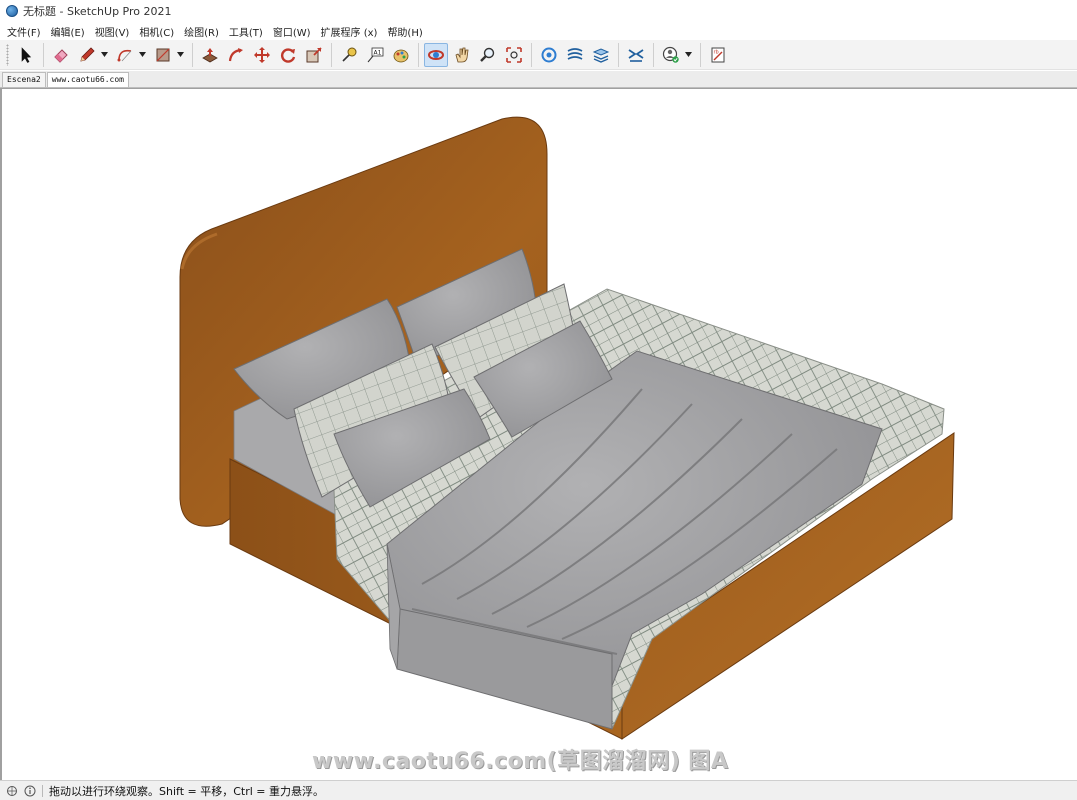 This screenshot has width=1077, height=800. I want to click on select-icon, so click(26, 54).